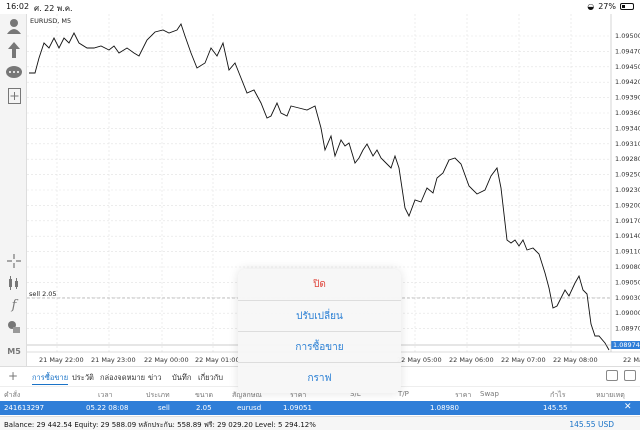 This screenshot has width=640, height=447. What do you see at coordinates (14, 96) in the screenshot?
I see `new-document-icon` at bounding box center [14, 96].